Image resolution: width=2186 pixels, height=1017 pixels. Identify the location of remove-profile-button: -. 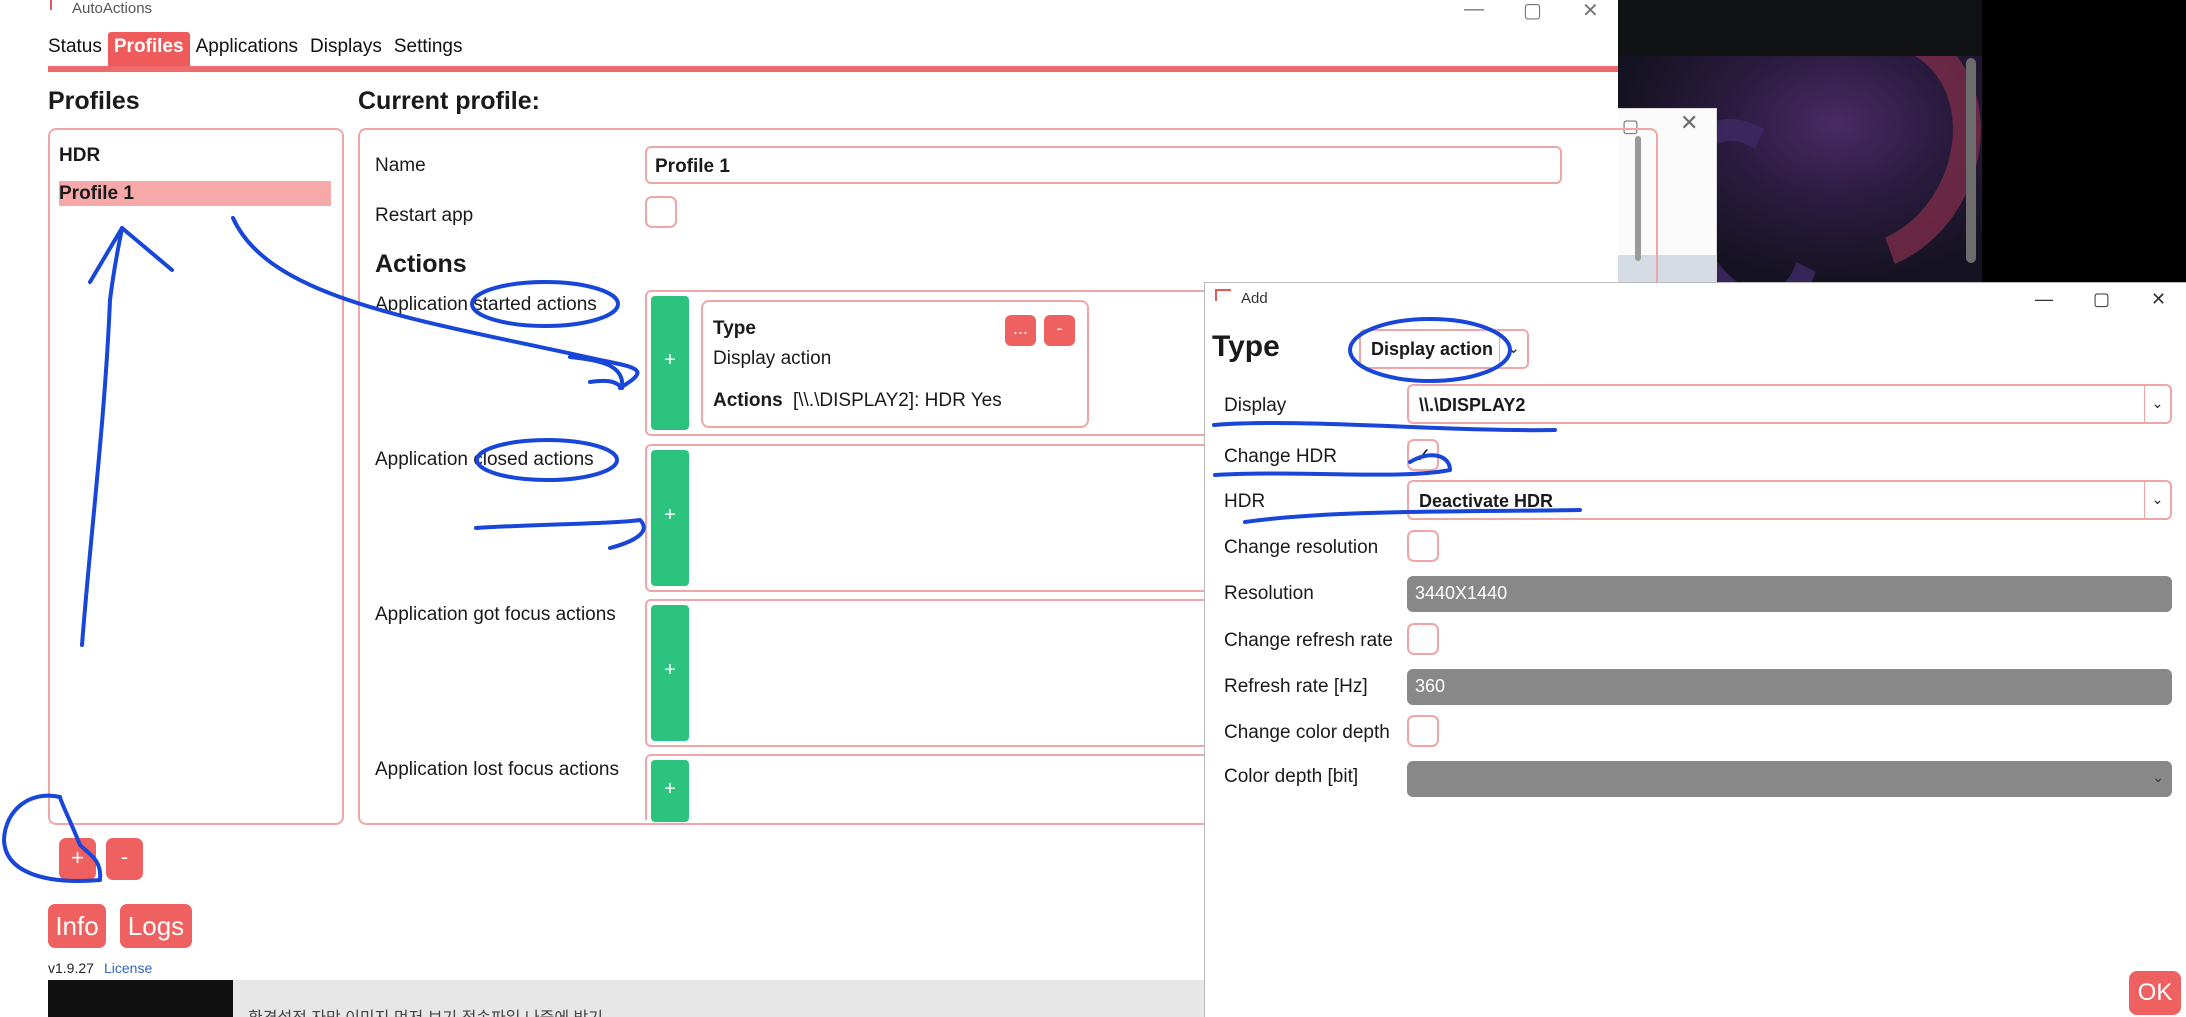
(124, 859).